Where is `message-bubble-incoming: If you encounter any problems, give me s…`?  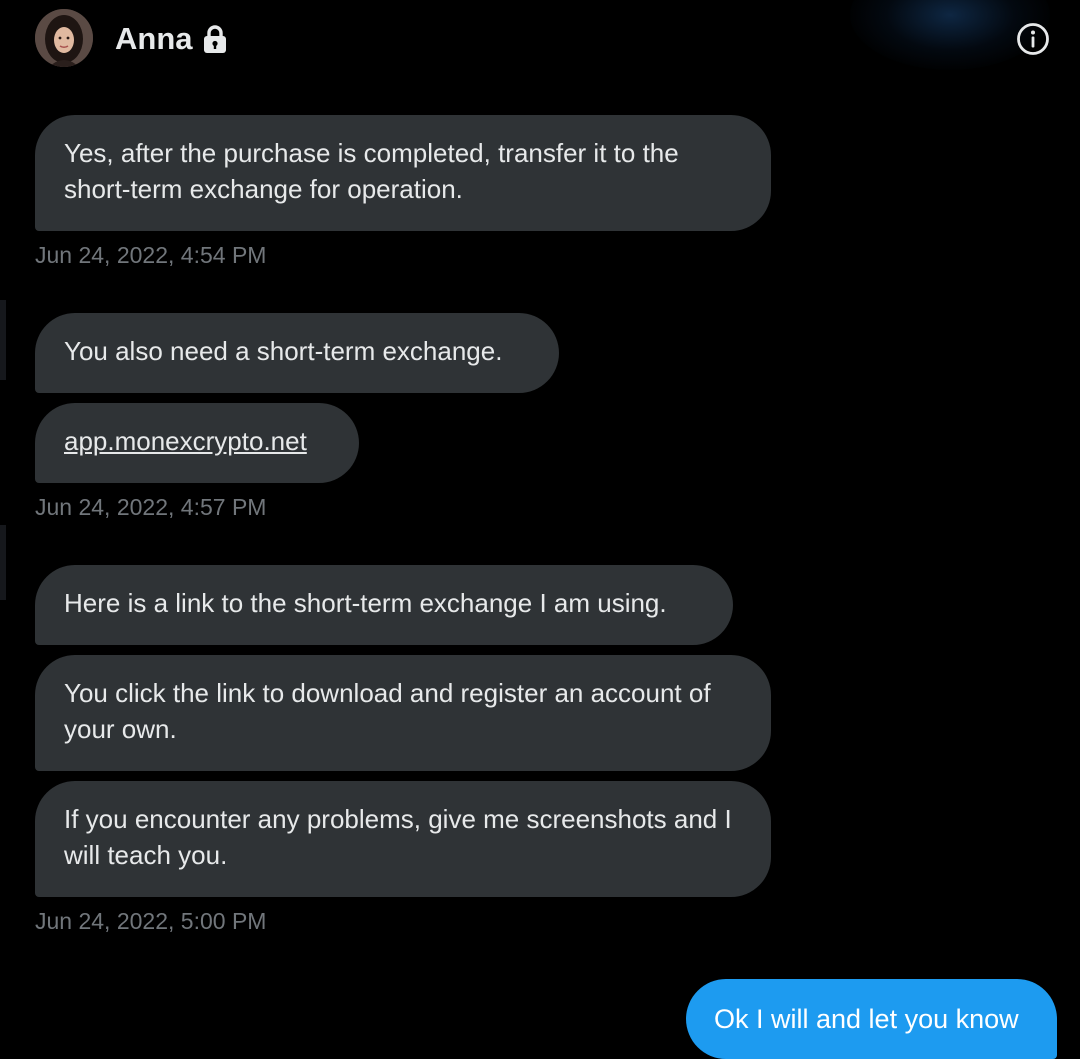 message-bubble-incoming: If you encounter any problems, give me s… is located at coordinates (403, 839).